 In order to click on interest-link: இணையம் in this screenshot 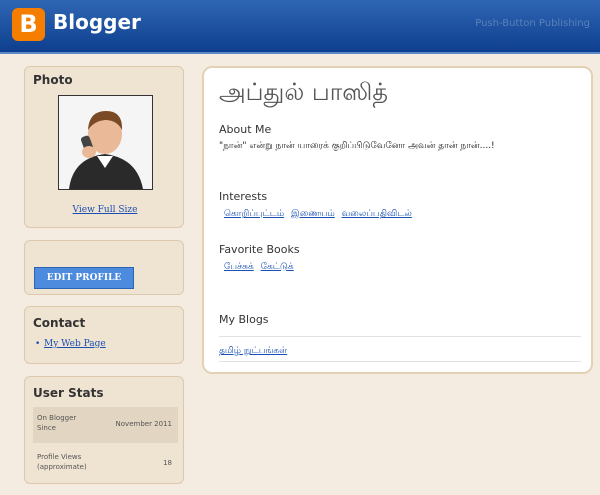, I will do `click(313, 214)`.